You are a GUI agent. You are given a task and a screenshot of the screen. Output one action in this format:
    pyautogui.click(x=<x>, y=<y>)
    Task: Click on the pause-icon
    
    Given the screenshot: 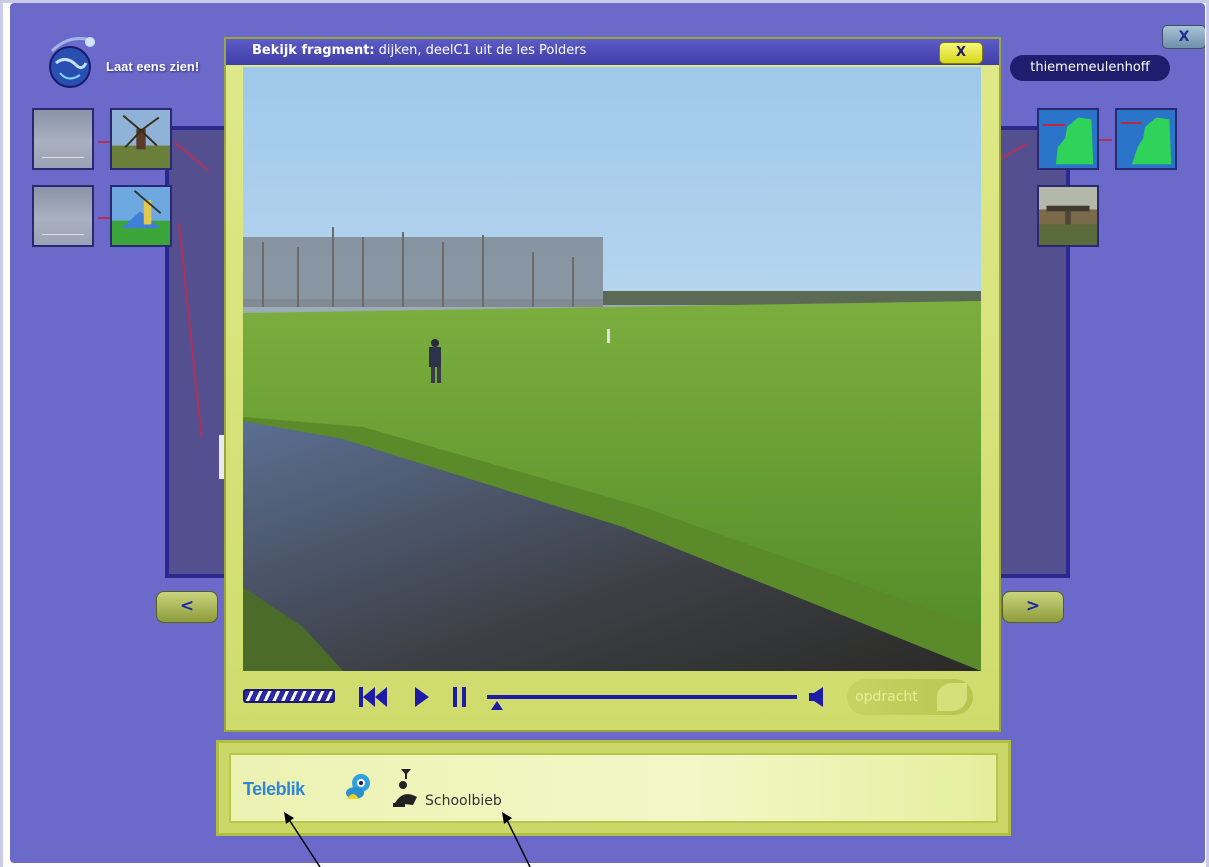 What is the action you would take?
    pyautogui.click(x=460, y=697)
    